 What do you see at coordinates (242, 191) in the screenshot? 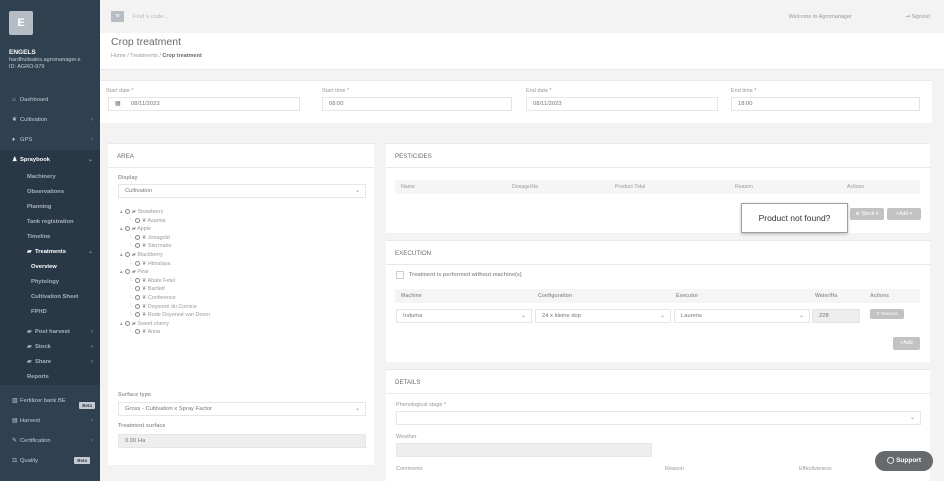
I see `display-select: Cultivation ⌄` at bounding box center [242, 191].